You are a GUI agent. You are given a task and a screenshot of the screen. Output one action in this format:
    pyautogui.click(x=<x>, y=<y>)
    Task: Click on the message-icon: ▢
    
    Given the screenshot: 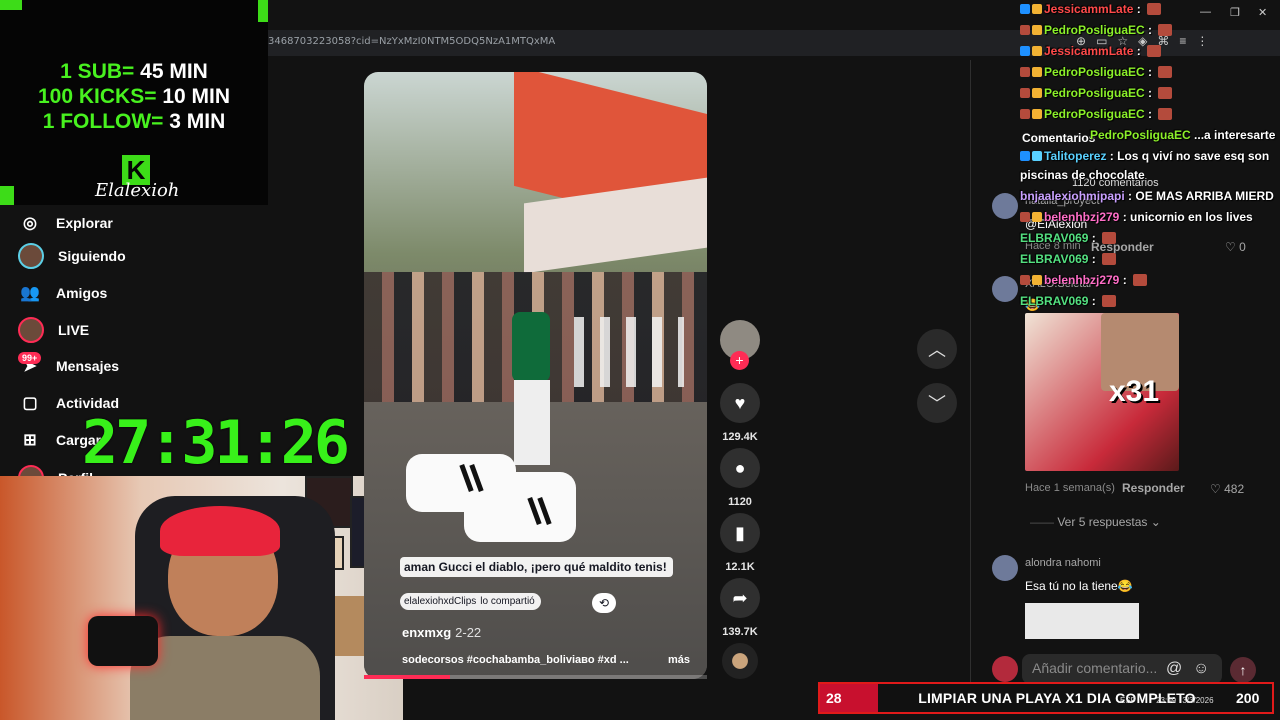 What is the action you would take?
    pyautogui.click(x=30, y=403)
    